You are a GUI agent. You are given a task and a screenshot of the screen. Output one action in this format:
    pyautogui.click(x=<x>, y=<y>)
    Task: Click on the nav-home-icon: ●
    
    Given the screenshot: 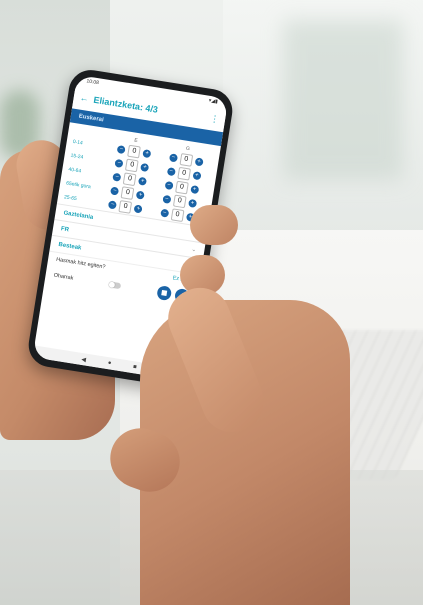 What is the action you would take?
    pyautogui.click(x=109, y=363)
    